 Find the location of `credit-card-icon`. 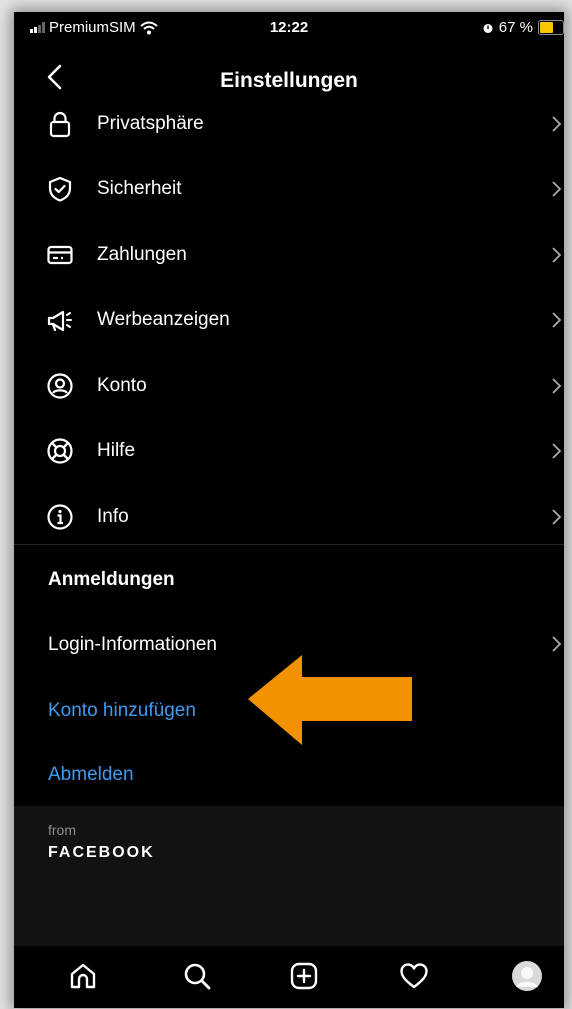

credit-card-icon is located at coordinates (60, 254).